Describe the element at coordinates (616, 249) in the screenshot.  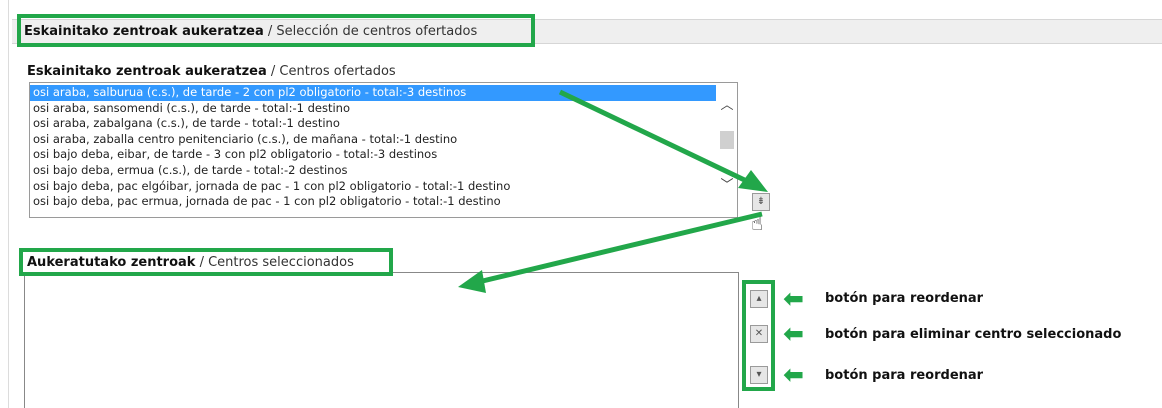
I see `arrow-to-selected-list` at that location.